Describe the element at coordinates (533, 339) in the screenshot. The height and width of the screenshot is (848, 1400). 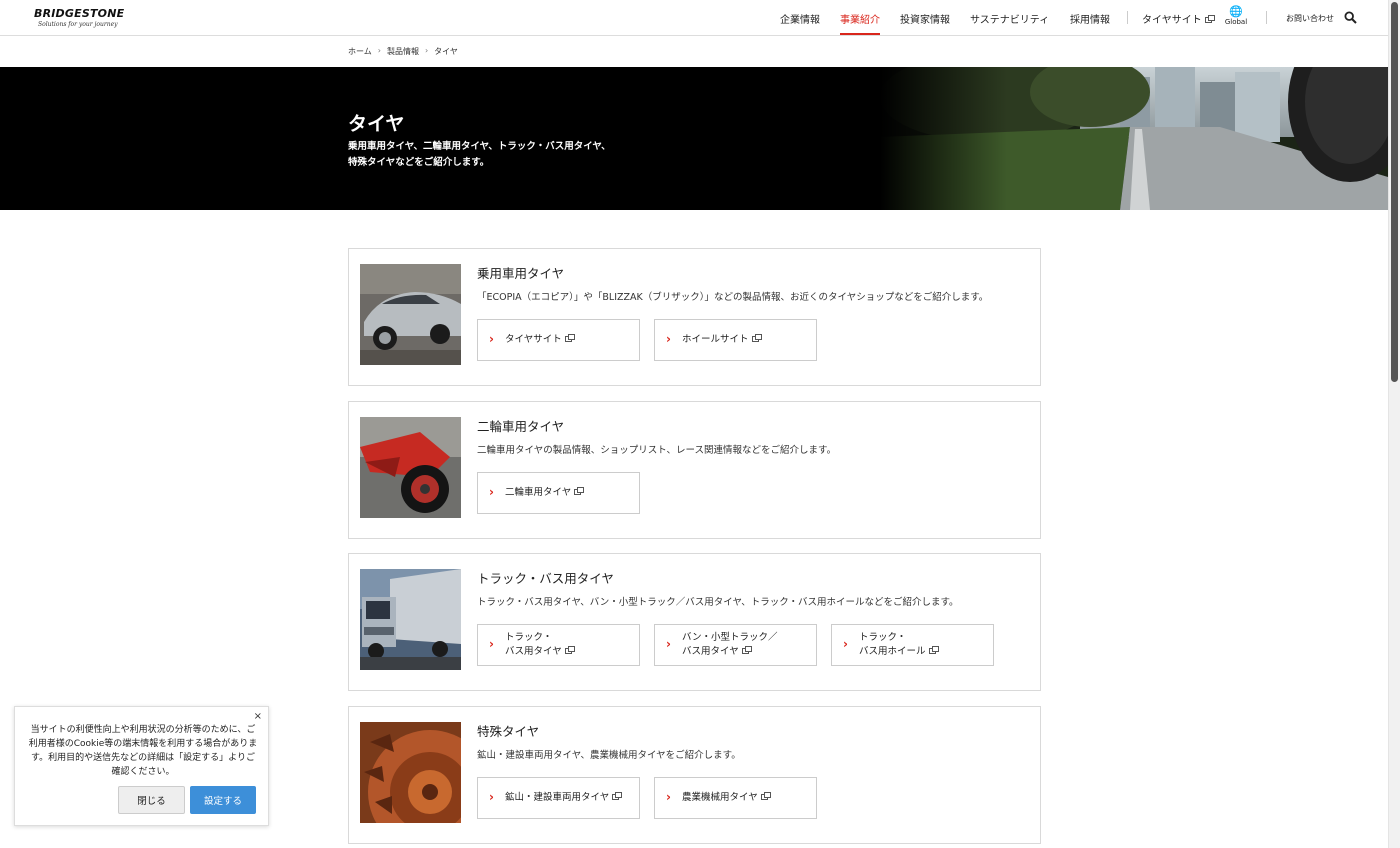
I see `button-label: タイヤサイト` at that location.